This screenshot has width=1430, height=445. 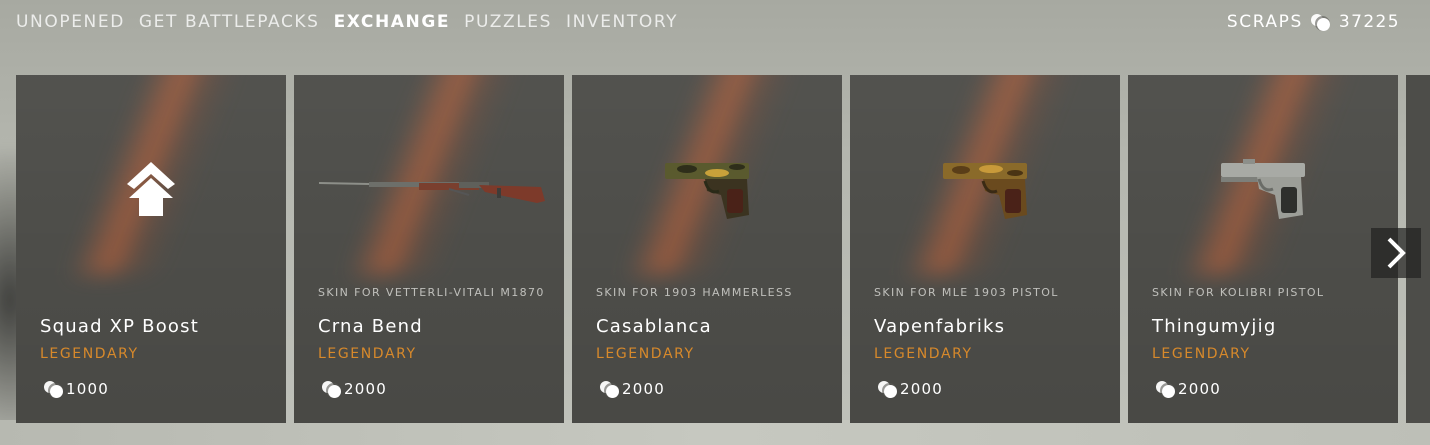 What do you see at coordinates (622, 22) in the screenshot?
I see `tab-inventory: INVENTORY` at bounding box center [622, 22].